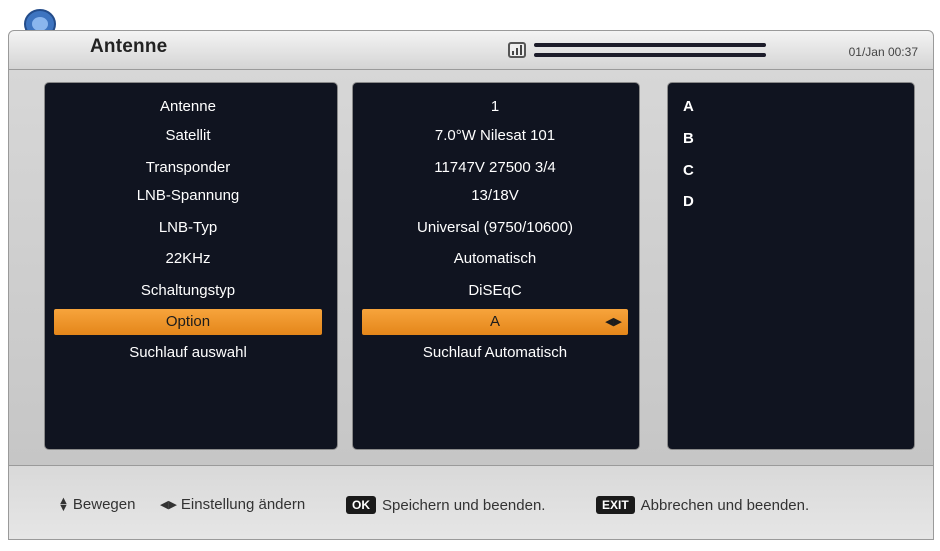 The image size is (940, 551). Describe the element at coordinates (688, 138) in the screenshot. I see `option-item-b: B` at that location.